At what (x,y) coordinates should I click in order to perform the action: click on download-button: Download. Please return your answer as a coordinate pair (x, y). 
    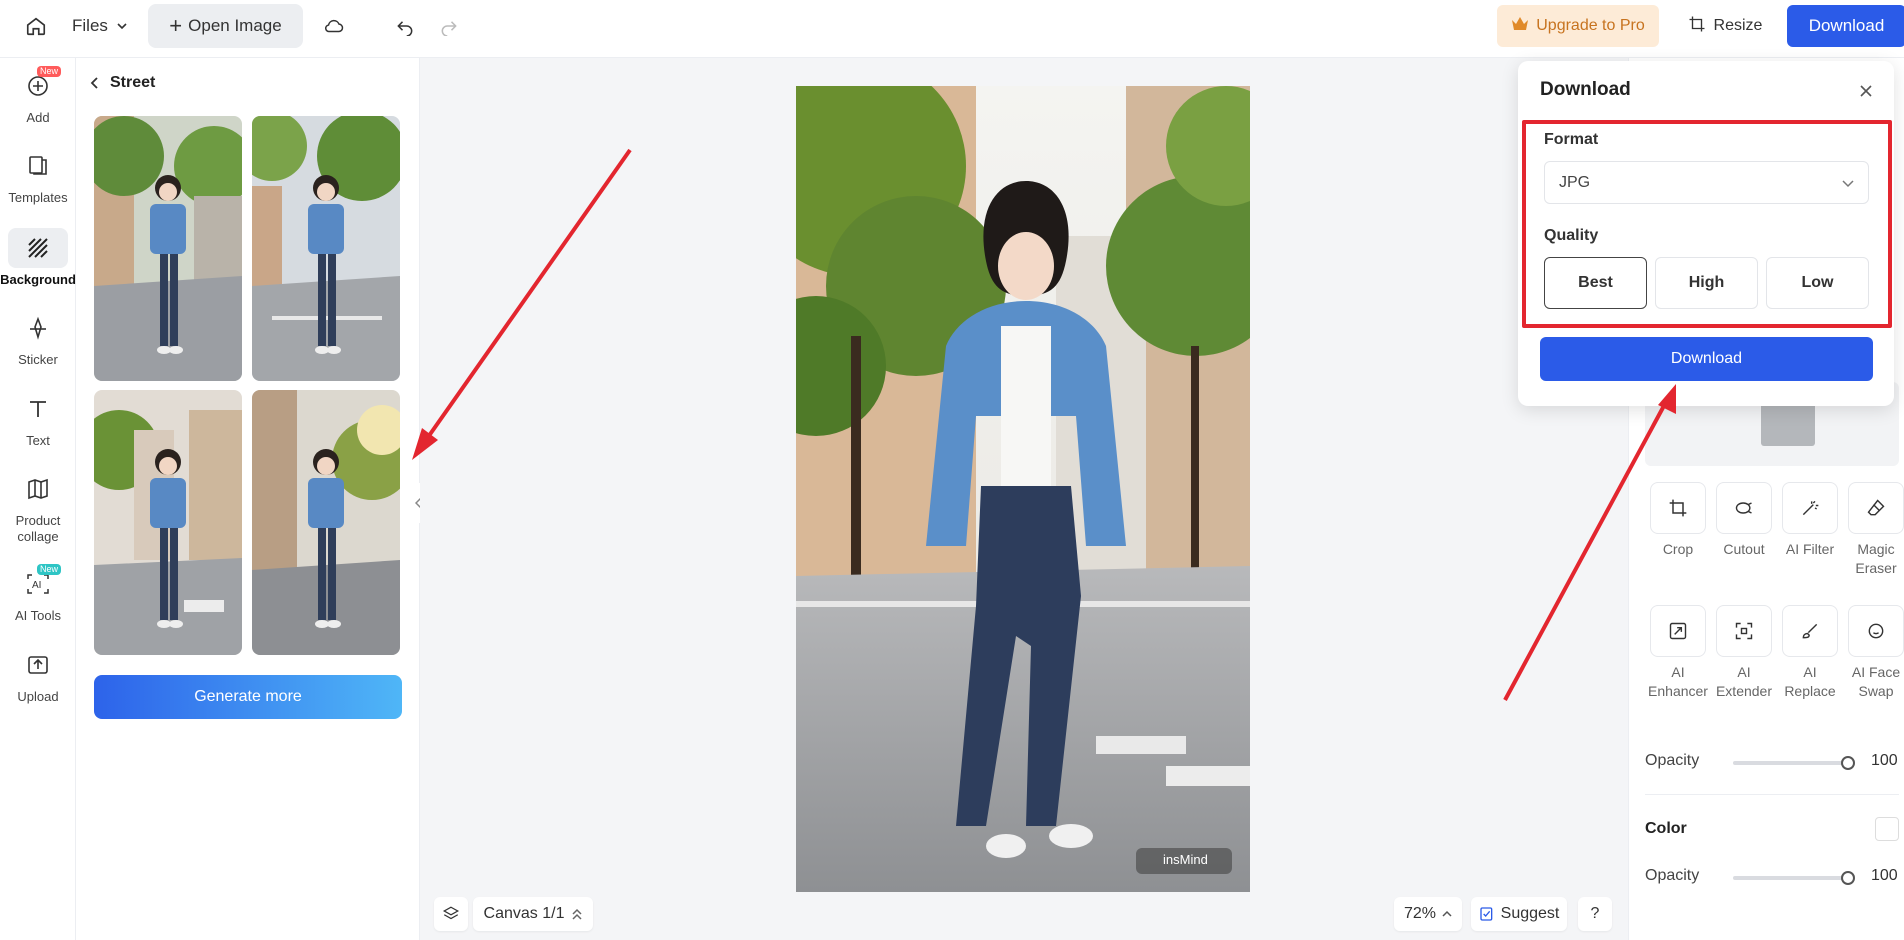
    Looking at the image, I should click on (1845, 26).